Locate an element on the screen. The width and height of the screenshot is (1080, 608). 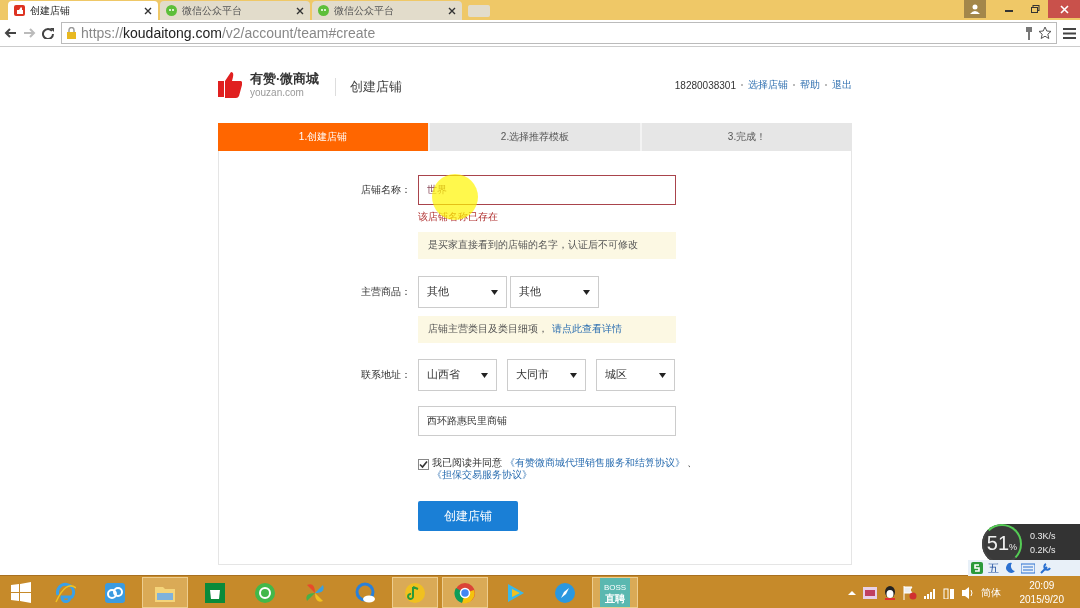
agreement-link: 《担保交易服务协议》 is located at coordinates (482, 474).